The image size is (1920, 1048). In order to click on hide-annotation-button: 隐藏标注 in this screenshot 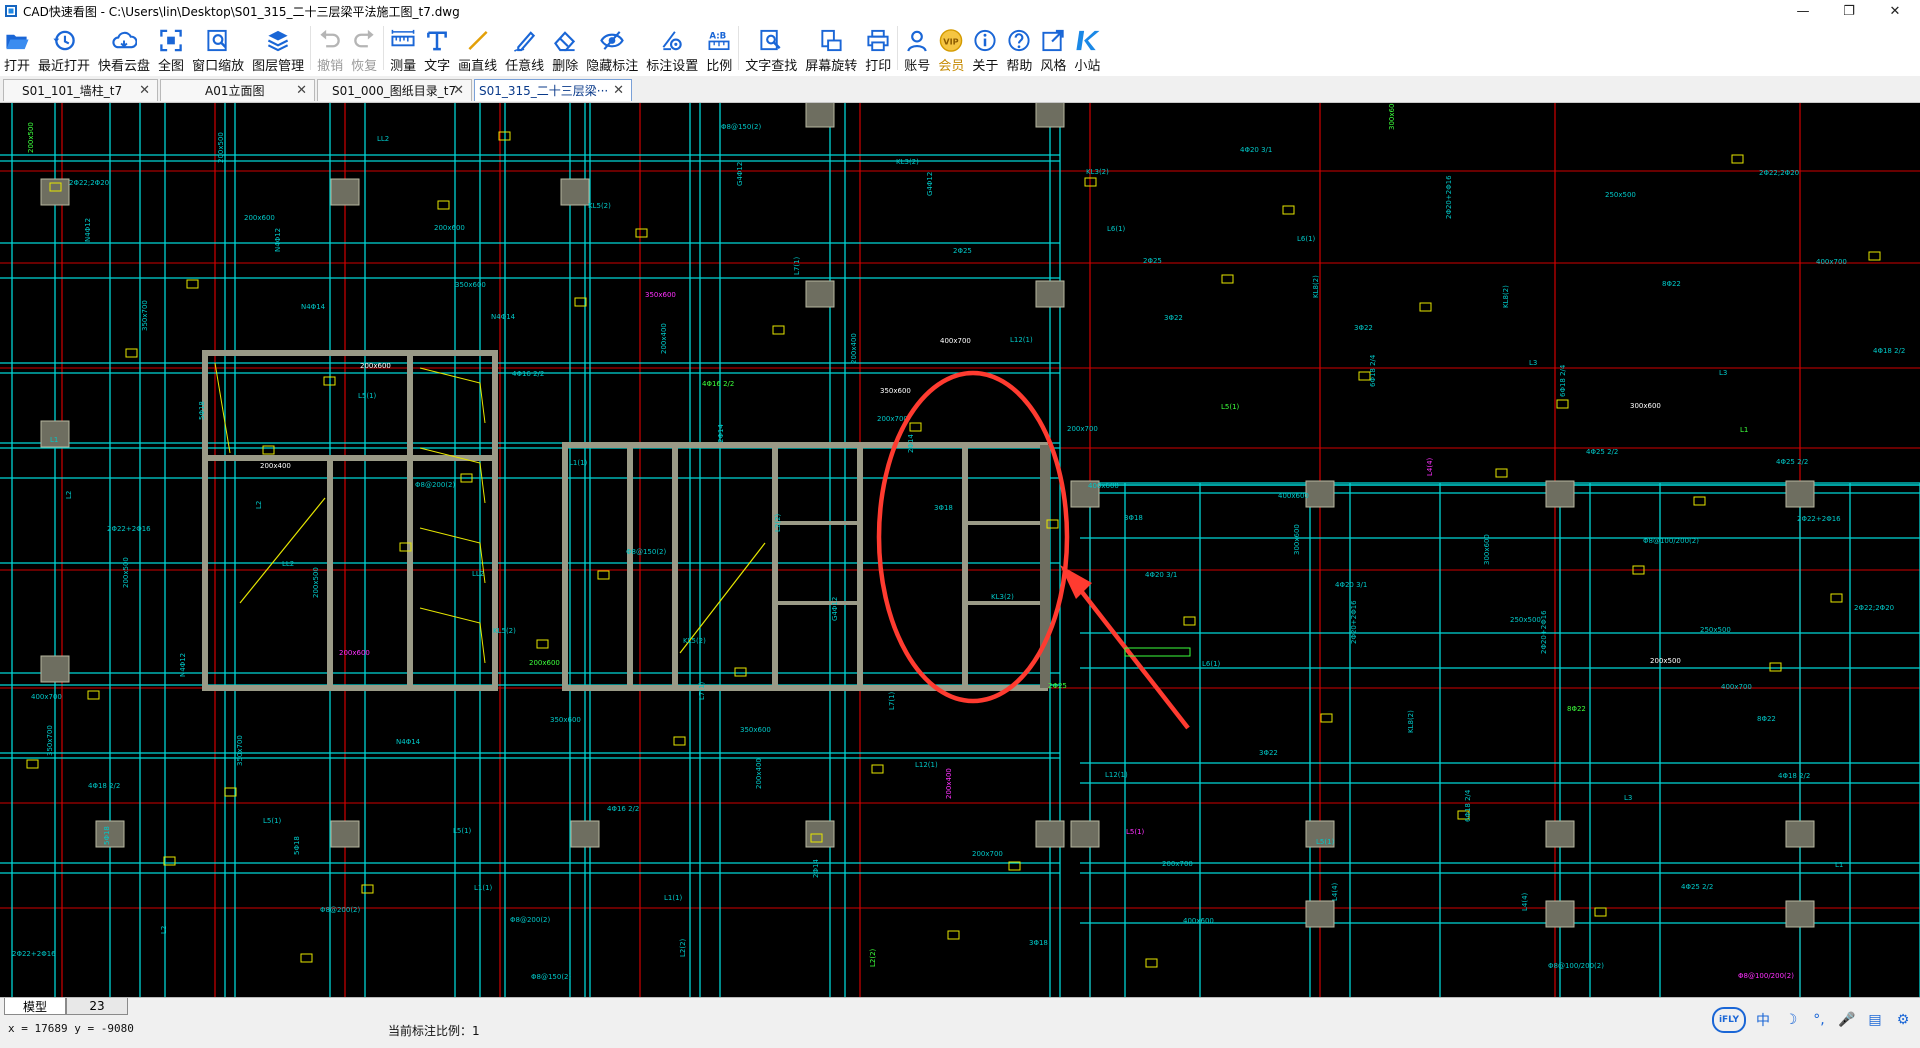, I will do `click(612, 48)`.